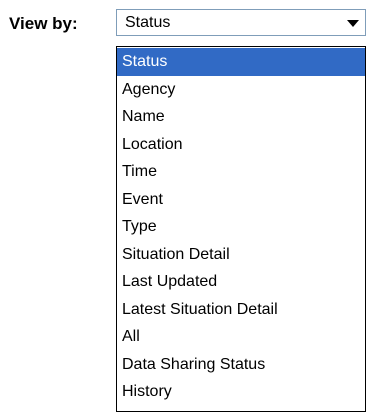  Describe the element at coordinates (241, 22) in the screenshot. I see `view-by-select: Status` at that location.